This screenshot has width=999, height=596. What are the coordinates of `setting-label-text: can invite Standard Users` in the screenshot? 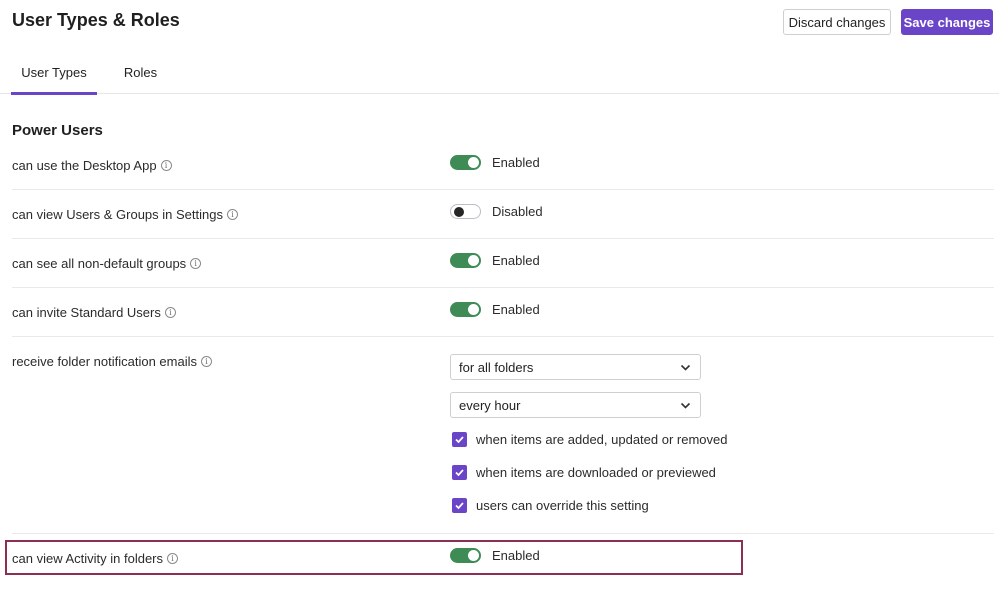 It's located at (86, 312).